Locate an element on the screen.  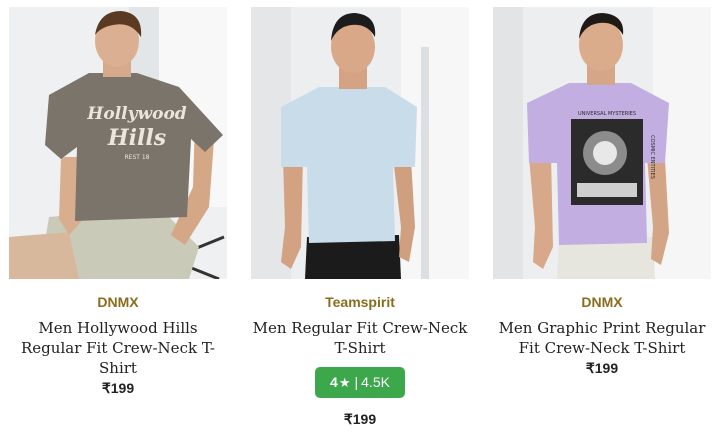
tee-print-line: REST 18 is located at coordinates (137, 157).